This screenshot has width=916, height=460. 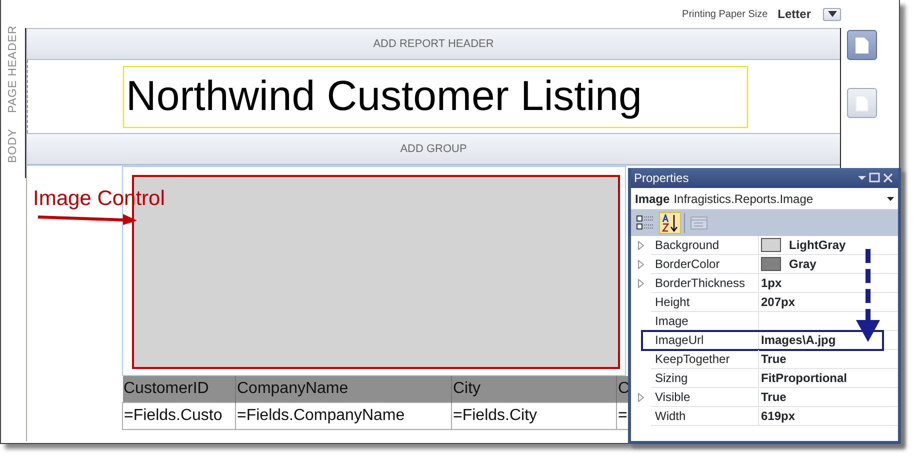 What do you see at coordinates (804, 378) in the screenshot?
I see `property-value: FitProportional` at bounding box center [804, 378].